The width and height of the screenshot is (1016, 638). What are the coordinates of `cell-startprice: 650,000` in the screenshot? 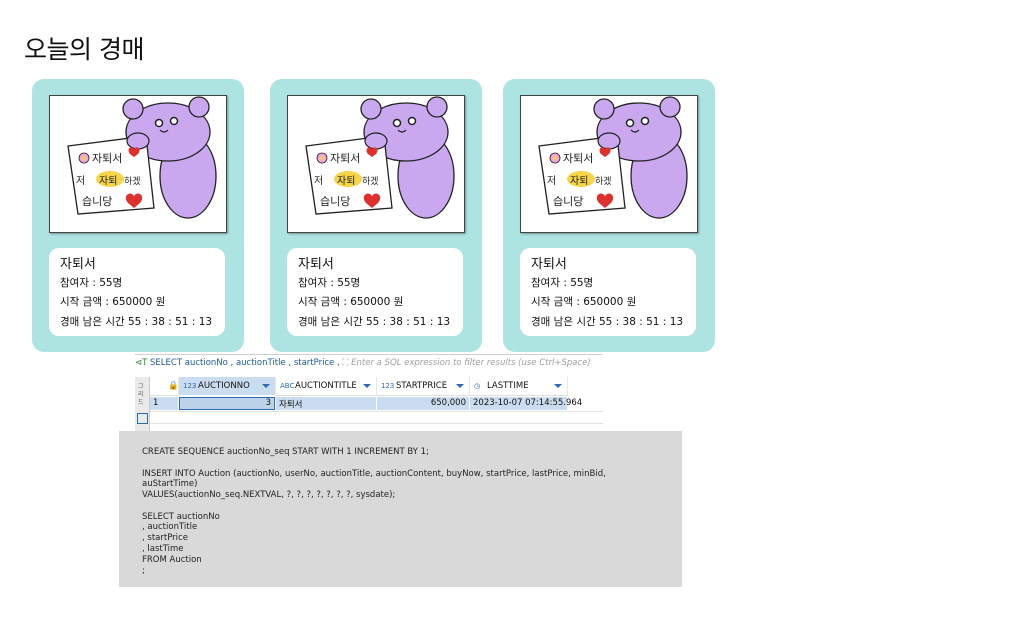 It's located at (423, 403).